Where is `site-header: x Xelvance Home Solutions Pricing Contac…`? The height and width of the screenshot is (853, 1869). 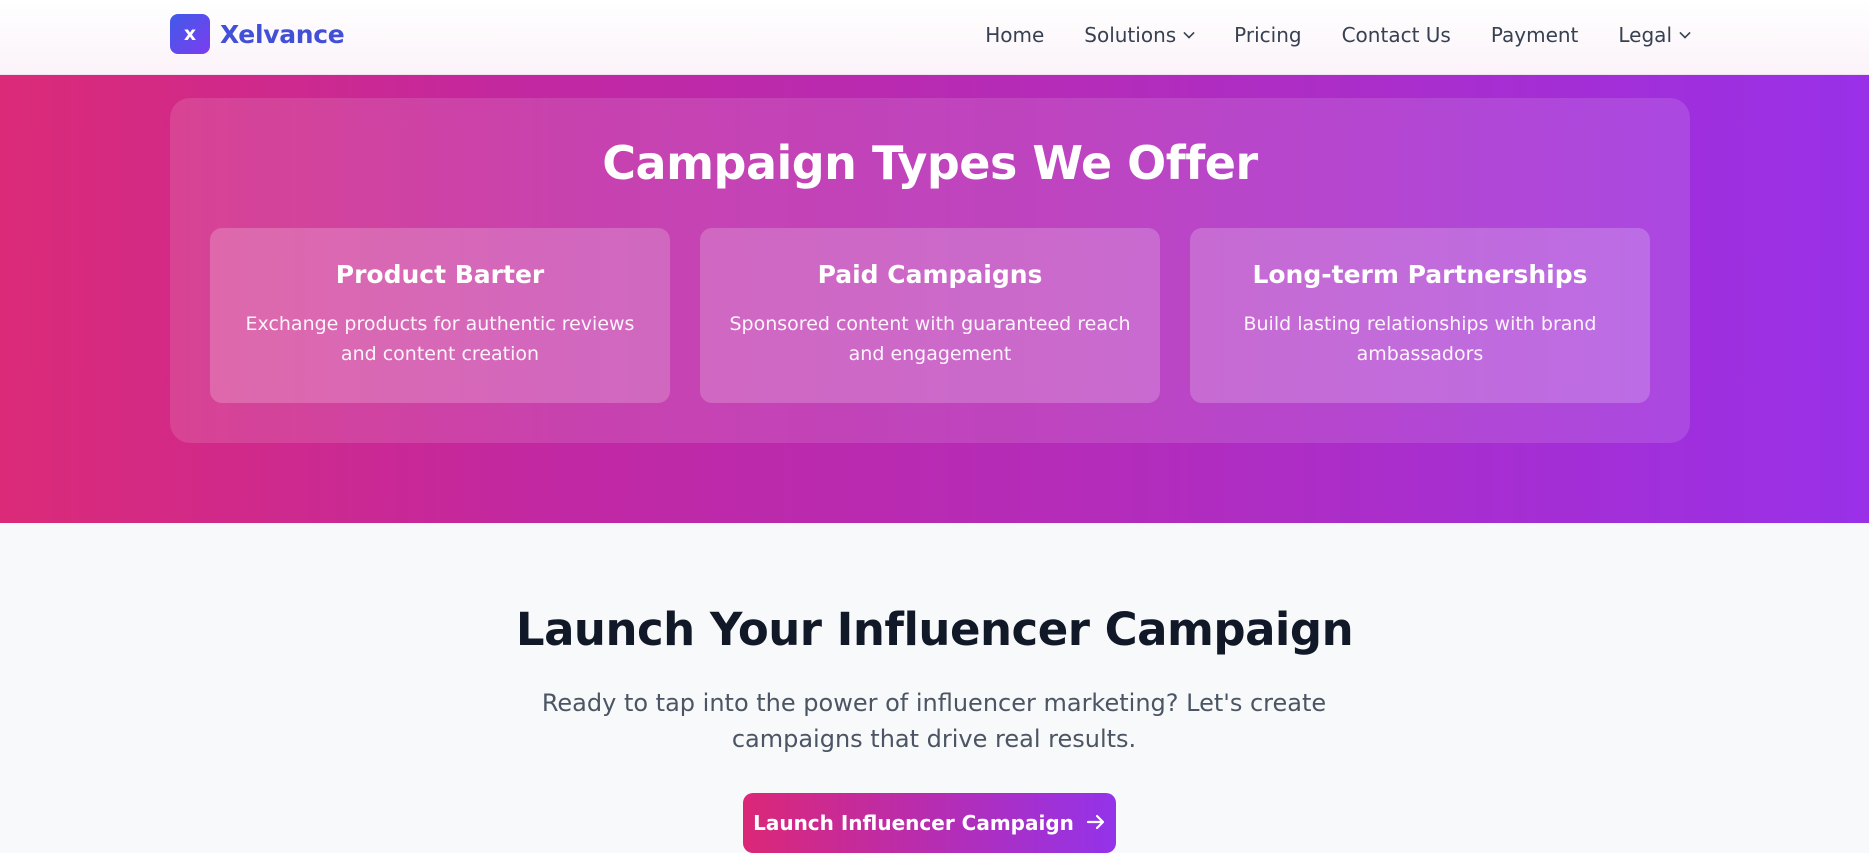
site-header: x Xelvance Home Solutions Pricing Contac… is located at coordinates (934, 37).